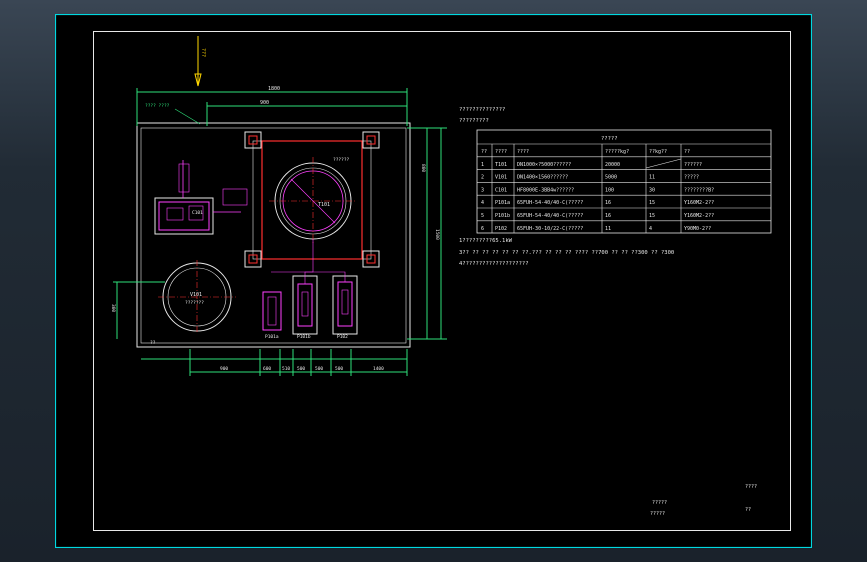  What do you see at coordinates (501, 229) in the screenshot?
I see `table-cell: P102` at bounding box center [501, 229].